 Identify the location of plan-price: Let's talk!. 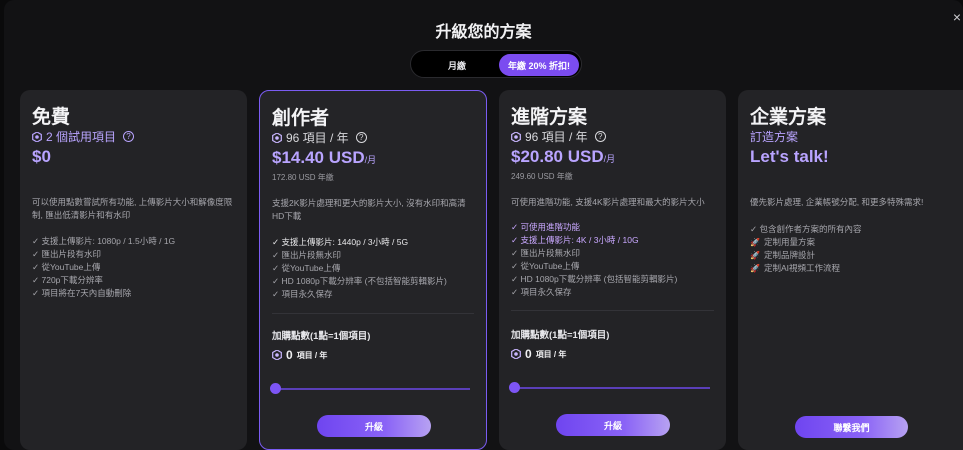
(789, 156).